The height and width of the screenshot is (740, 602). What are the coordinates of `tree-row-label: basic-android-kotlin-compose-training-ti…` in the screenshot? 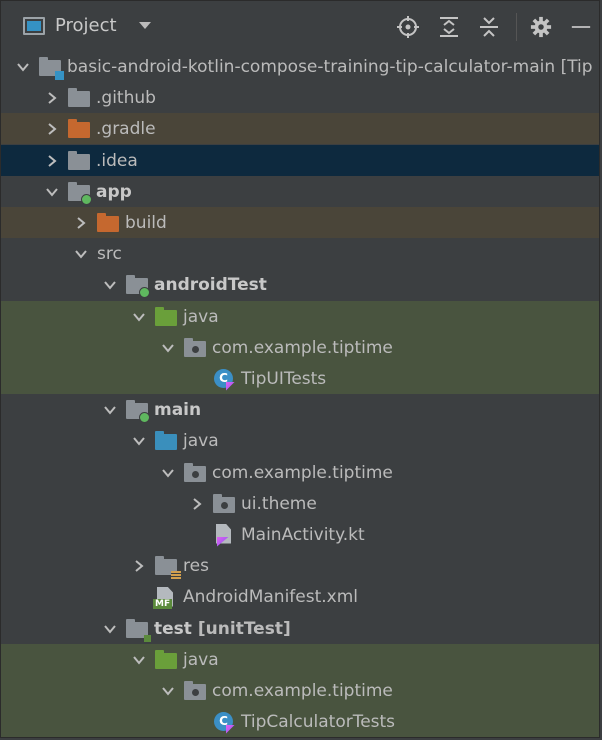 It's located at (330, 66).